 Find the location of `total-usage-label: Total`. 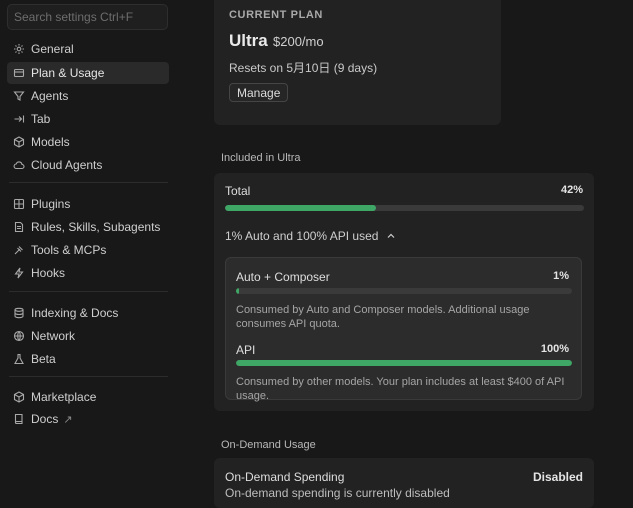

total-usage-label: Total is located at coordinates (238, 191).